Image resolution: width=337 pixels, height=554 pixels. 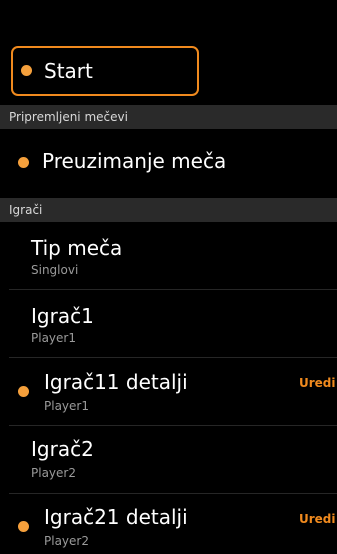 What do you see at coordinates (134, 161) in the screenshot?
I see `download-match-label: Preuzimanje meča` at bounding box center [134, 161].